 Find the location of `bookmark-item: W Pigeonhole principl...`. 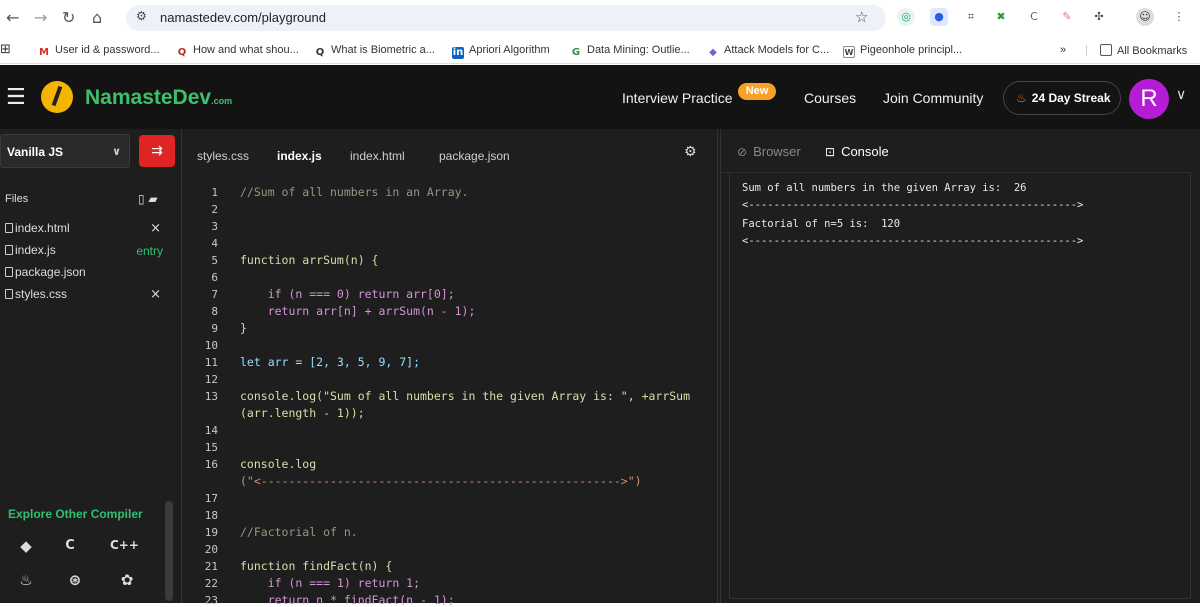

bookmark-item: W Pigeonhole principl... is located at coordinates (902, 51).